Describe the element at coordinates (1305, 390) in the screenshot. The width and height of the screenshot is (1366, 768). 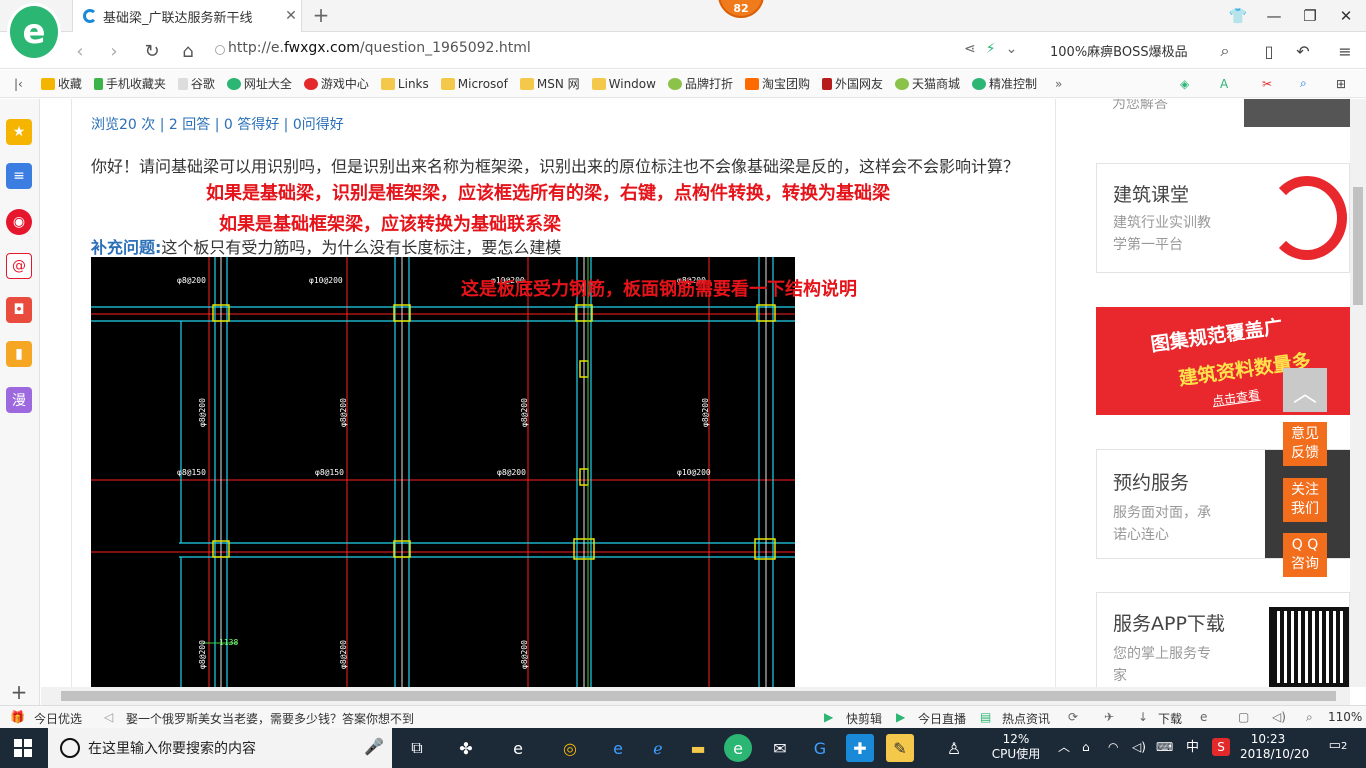
I see `back-to-top-button: ︿` at that location.